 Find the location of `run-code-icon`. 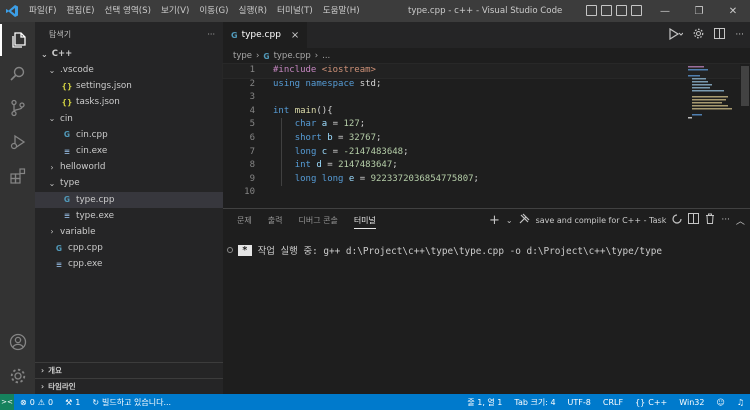

run-code-icon is located at coordinates (676, 35).